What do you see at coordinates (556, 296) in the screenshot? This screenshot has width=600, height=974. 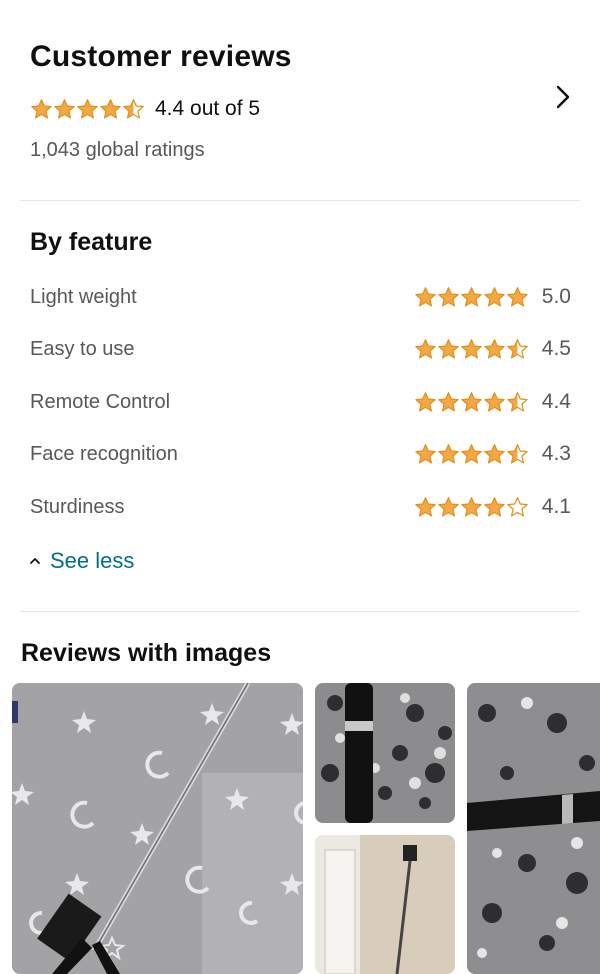 I see `feature-value: 5.0` at bounding box center [556, 296].